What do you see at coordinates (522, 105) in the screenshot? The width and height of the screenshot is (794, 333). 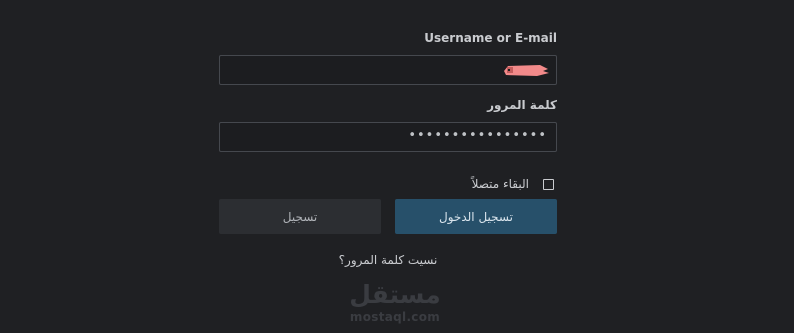 I see `password-label: كلمة المرور` at bounding box center [522, 105].